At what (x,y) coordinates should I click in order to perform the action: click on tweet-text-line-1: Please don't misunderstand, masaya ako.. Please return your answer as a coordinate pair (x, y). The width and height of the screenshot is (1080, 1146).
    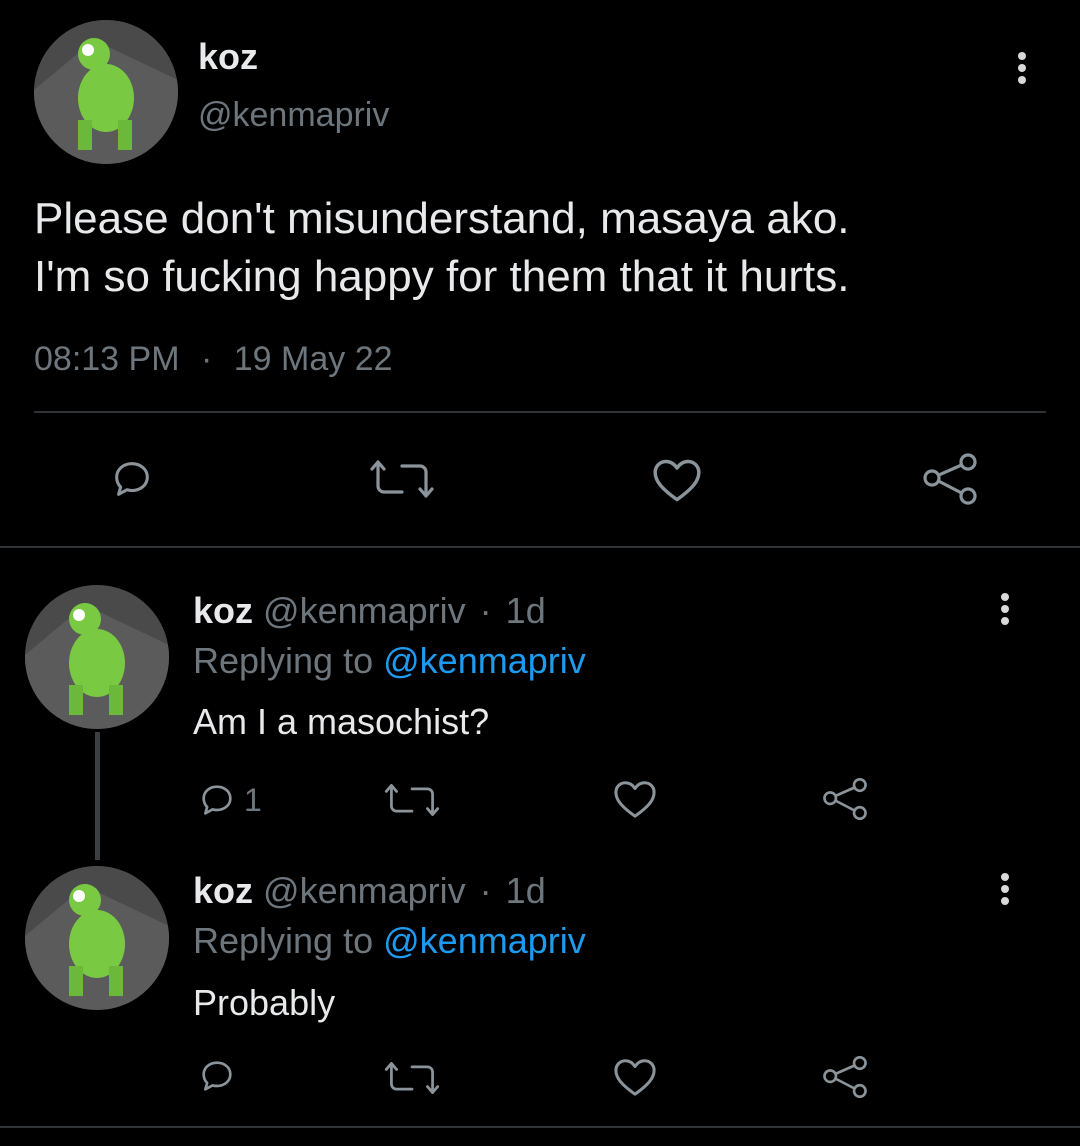
    Looking at the image, I should click on (442, 218).